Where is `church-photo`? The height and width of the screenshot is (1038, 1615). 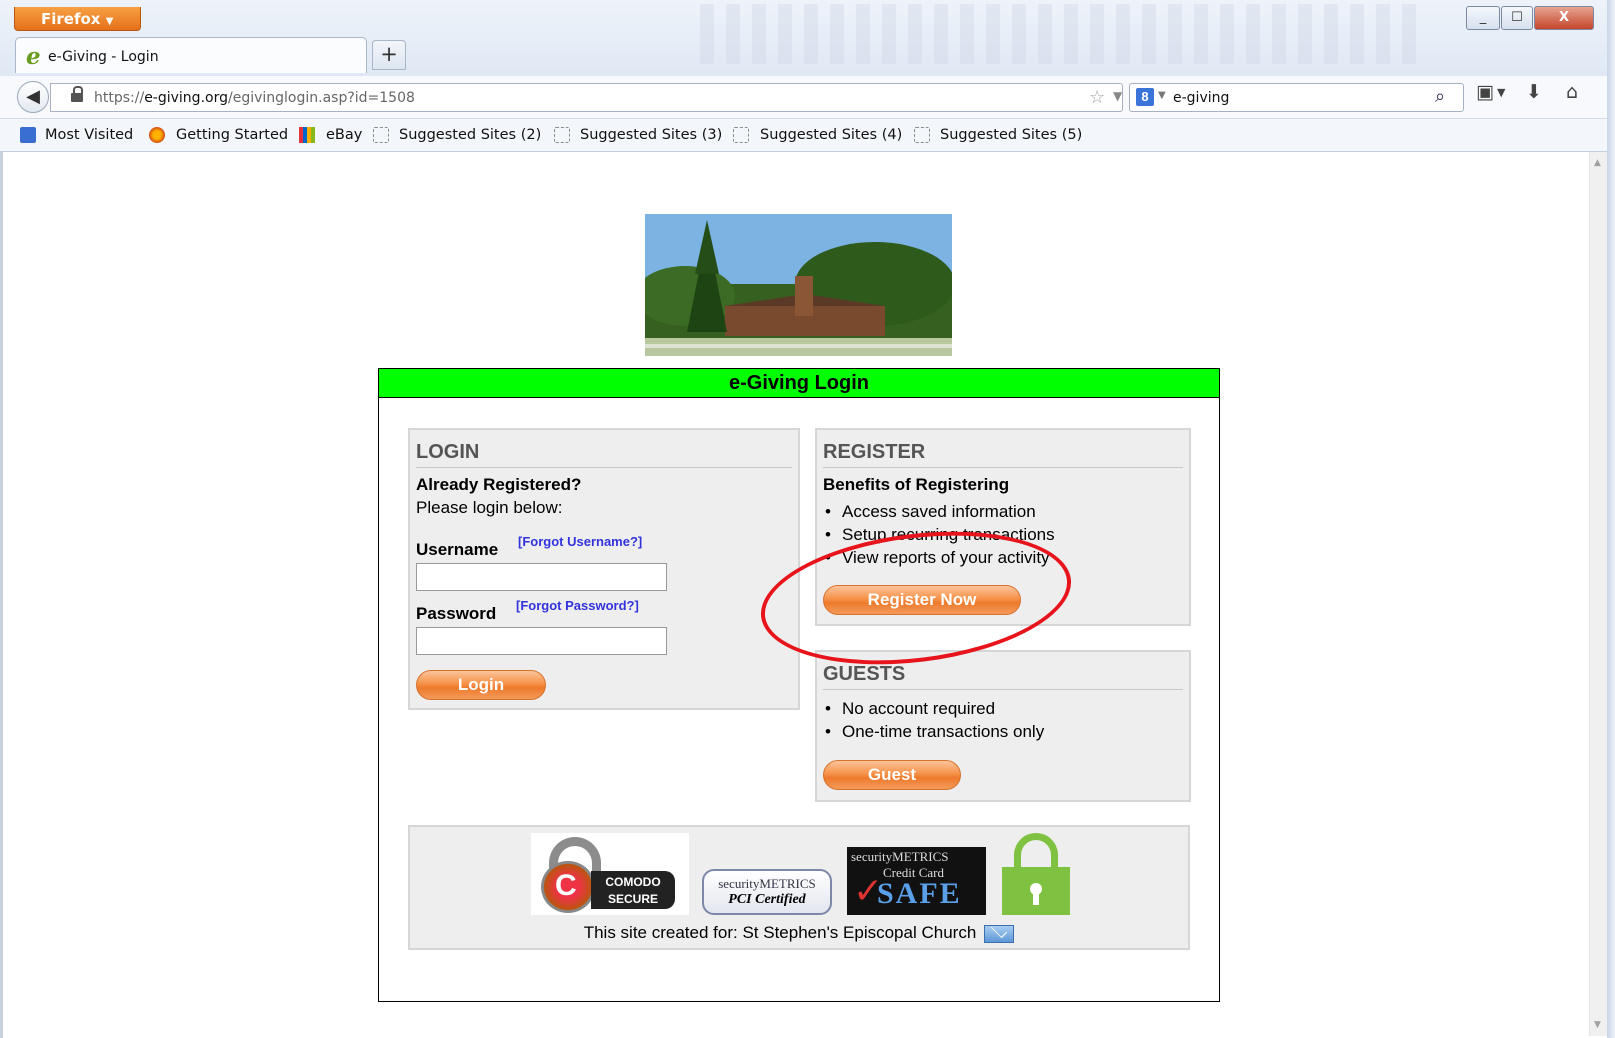
church-photo is located at coordinates (798, 285).